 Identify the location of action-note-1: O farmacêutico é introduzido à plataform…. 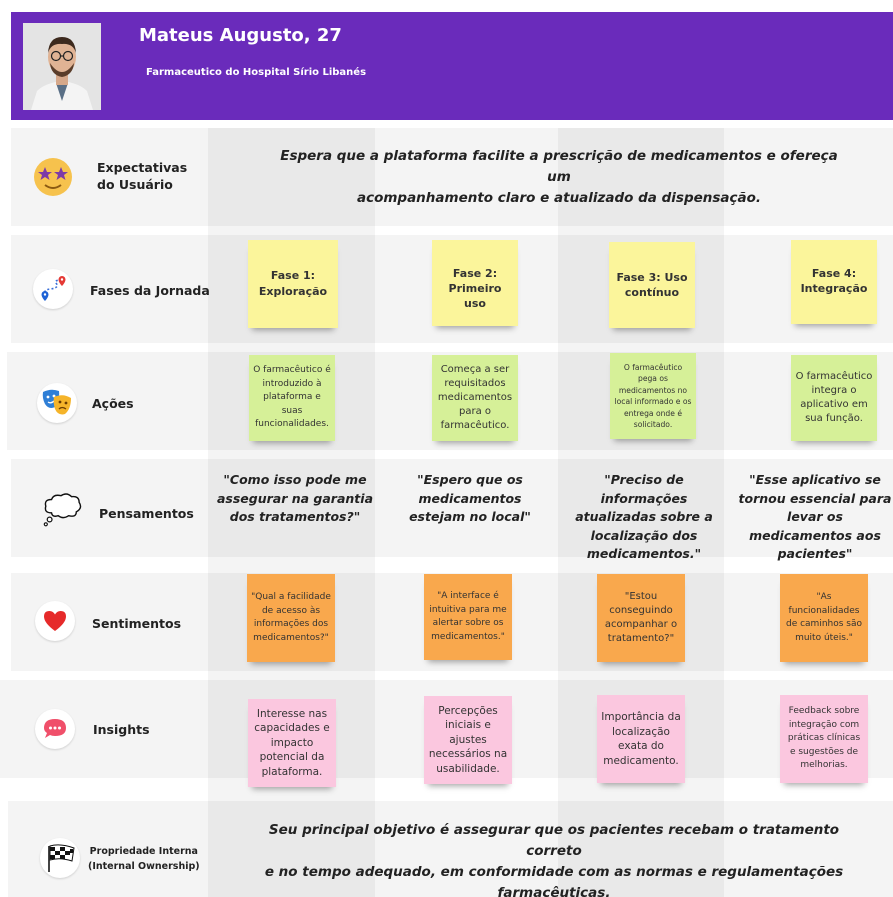
(292, 398).